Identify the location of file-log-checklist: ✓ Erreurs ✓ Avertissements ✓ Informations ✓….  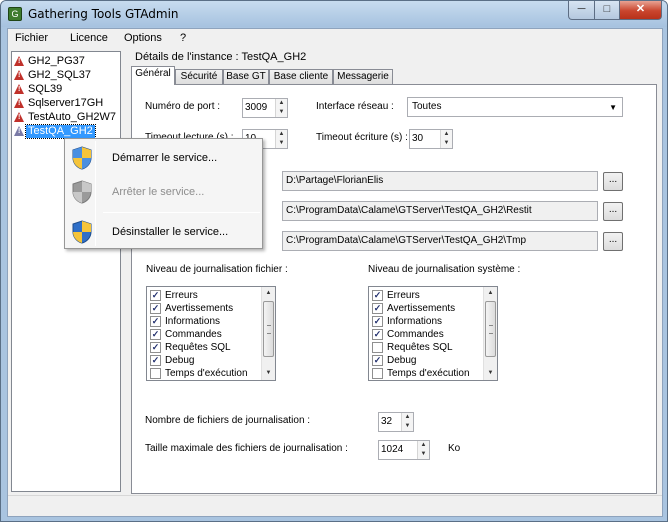
(211, 333).